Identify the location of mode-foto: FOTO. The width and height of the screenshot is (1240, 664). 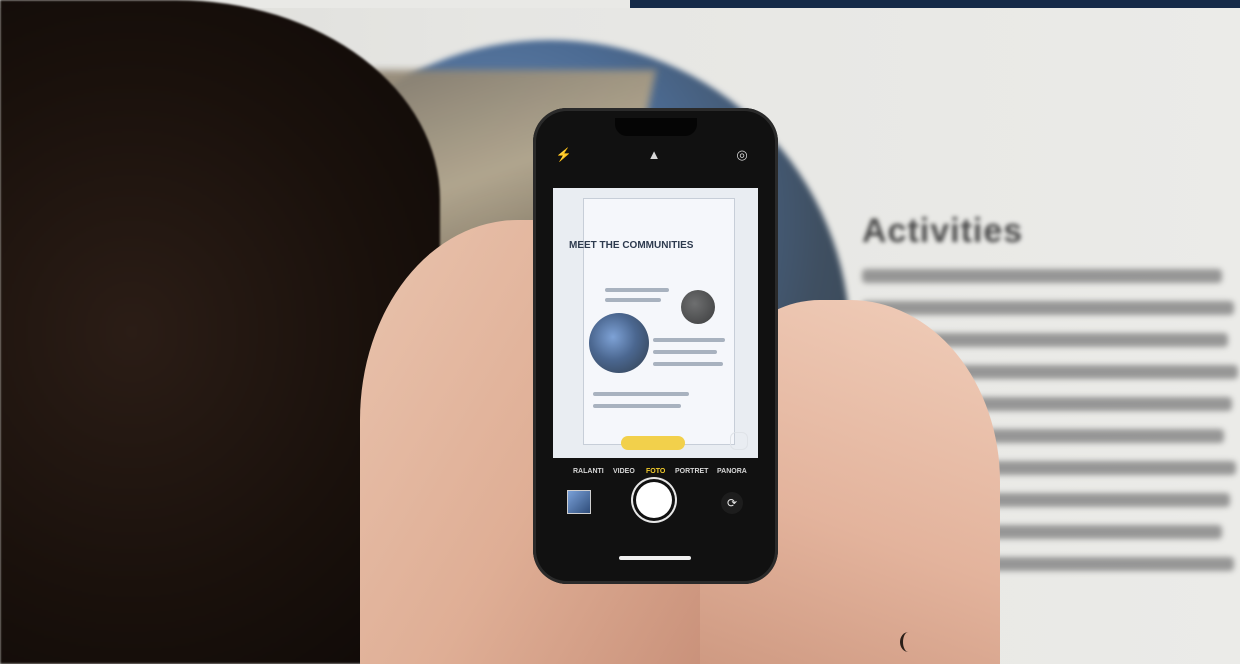
(655, 471).